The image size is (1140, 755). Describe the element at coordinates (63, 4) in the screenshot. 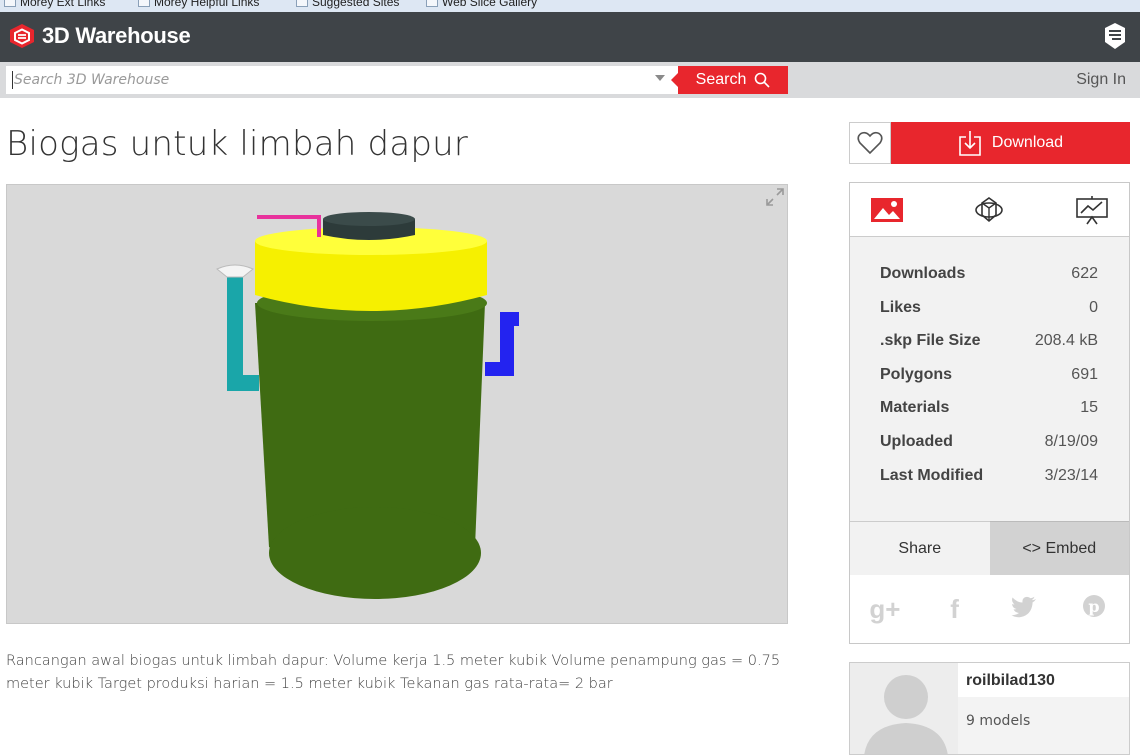

I see `bookmark-label: Morey Ext Links` at that location.